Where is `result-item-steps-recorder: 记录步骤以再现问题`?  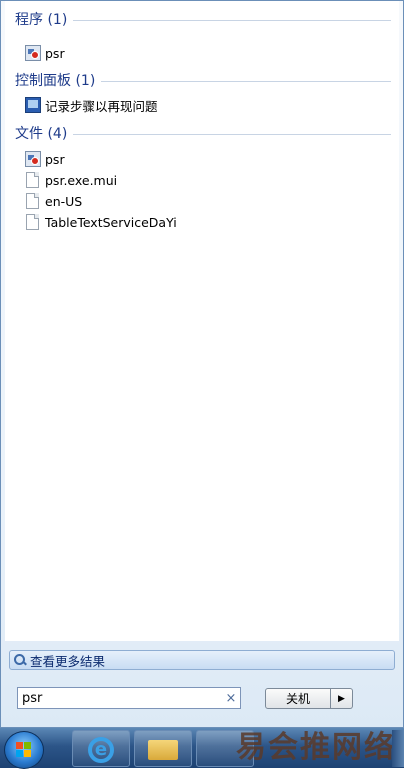
result-item-steps-recorder: 记录步骤以再现问题 is located at coordinates (91, 105).